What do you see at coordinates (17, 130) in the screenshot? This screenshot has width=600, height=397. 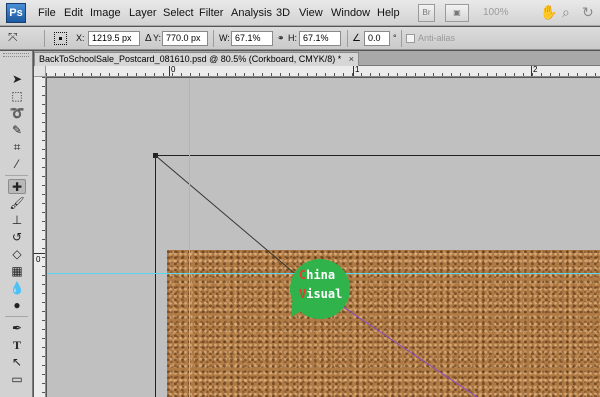 I see `quick-select-icon: ✎` at bounding box center [17, 130].